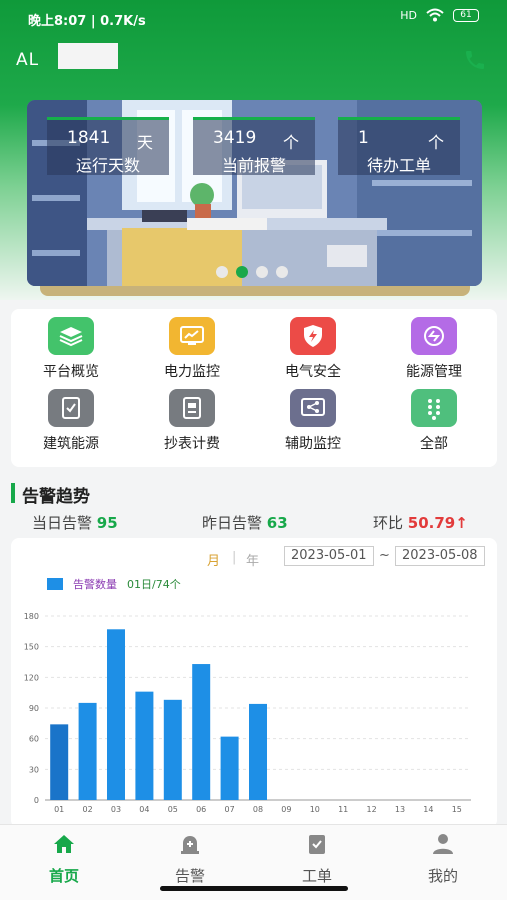 Image resolution: width=507 pixels, height=900 pixels. Describe the element at coordinates (201, 809) in the screenshot. I see `x-tick-label: 06` at that location.